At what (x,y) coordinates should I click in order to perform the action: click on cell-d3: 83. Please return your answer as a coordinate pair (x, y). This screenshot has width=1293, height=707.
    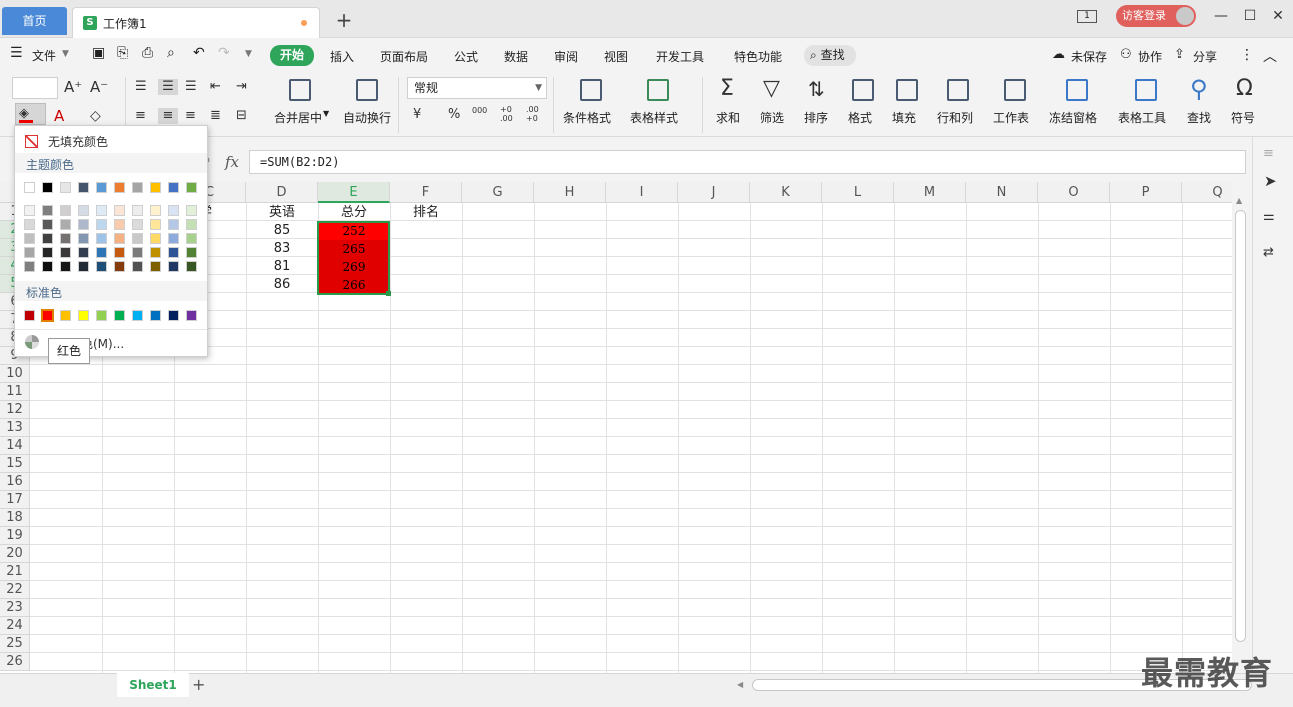
    Looking at the image, I should click on (282, 249).